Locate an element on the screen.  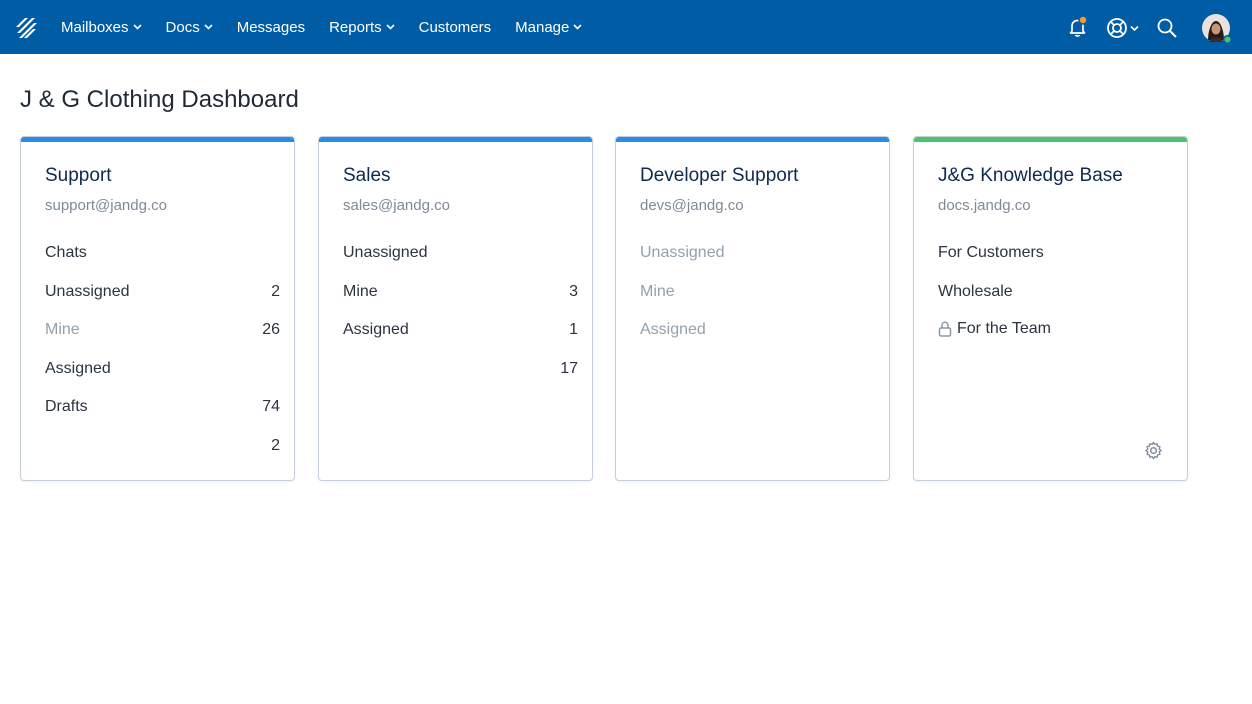
folder-count: 3 is located at coordinates (573, 291).